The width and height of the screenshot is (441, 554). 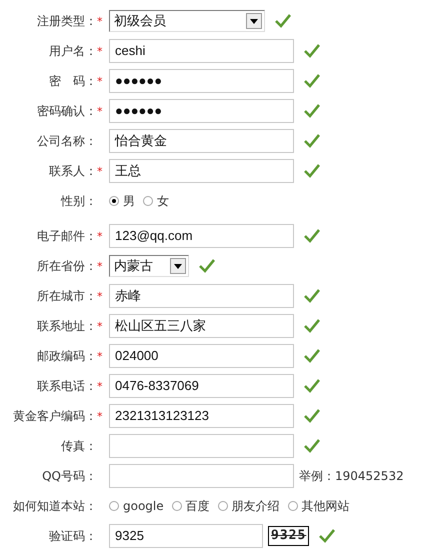 I want to click on input-field: ceshi, so click(x=201, y=51).